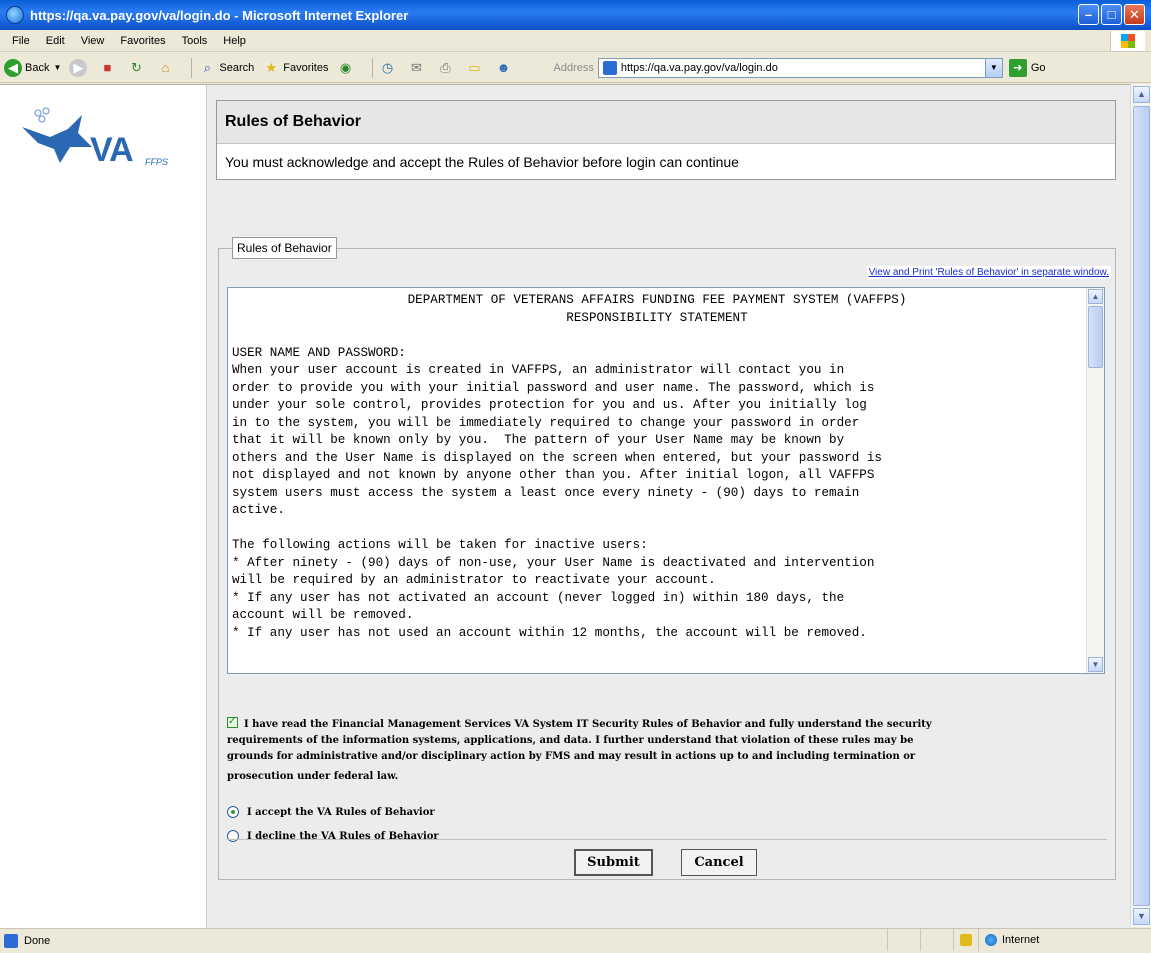 This screenshot has width=1151, height=953. I want to click on page-icon, so click(609, 67).